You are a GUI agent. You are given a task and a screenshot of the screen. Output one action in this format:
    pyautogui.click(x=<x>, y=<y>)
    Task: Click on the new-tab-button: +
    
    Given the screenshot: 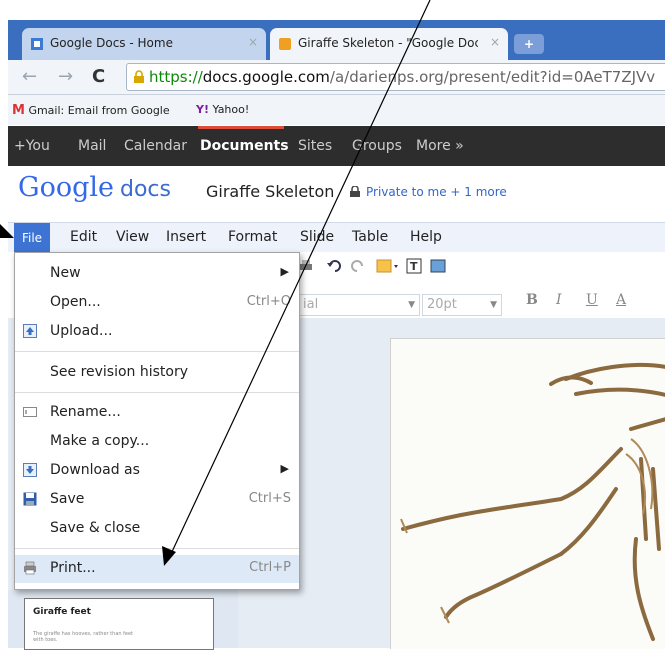 What is the action you would take?
    pyautogui.click(x=529, y=44)
    